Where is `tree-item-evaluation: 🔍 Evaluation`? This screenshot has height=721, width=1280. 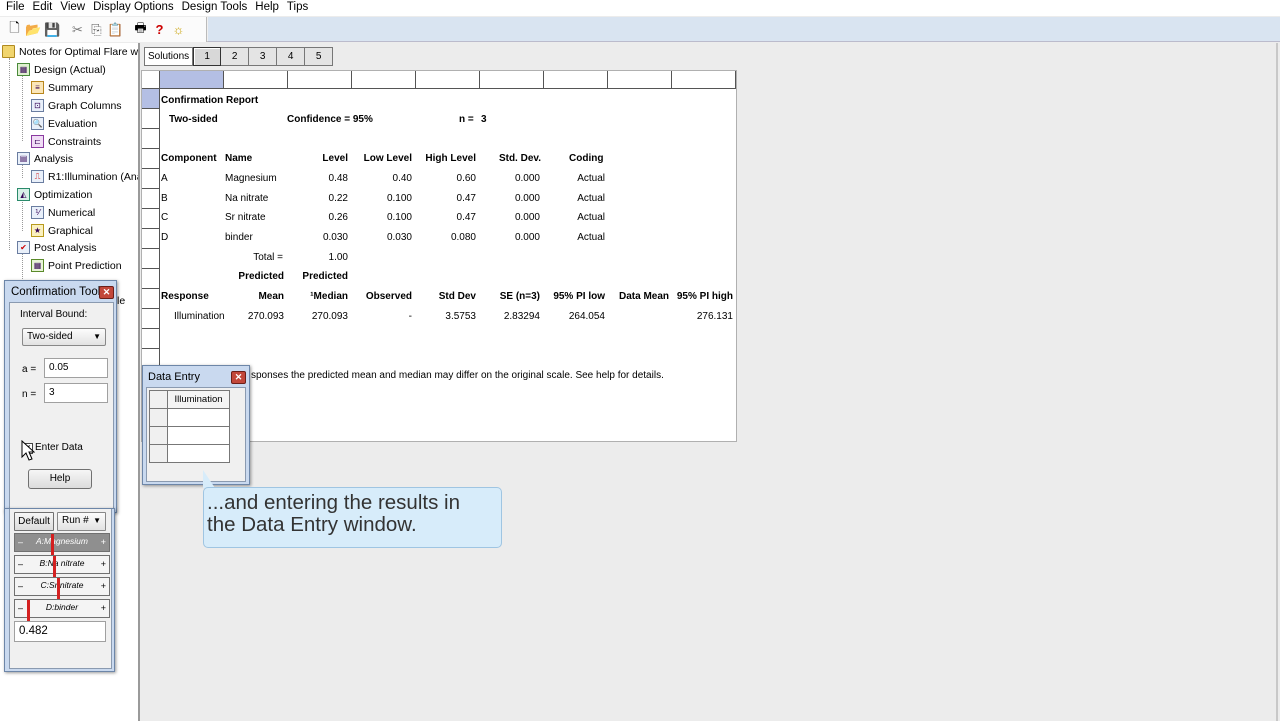
tree-item-evaluation: 🔍 Evaluation is located at coordinates (64, 123).